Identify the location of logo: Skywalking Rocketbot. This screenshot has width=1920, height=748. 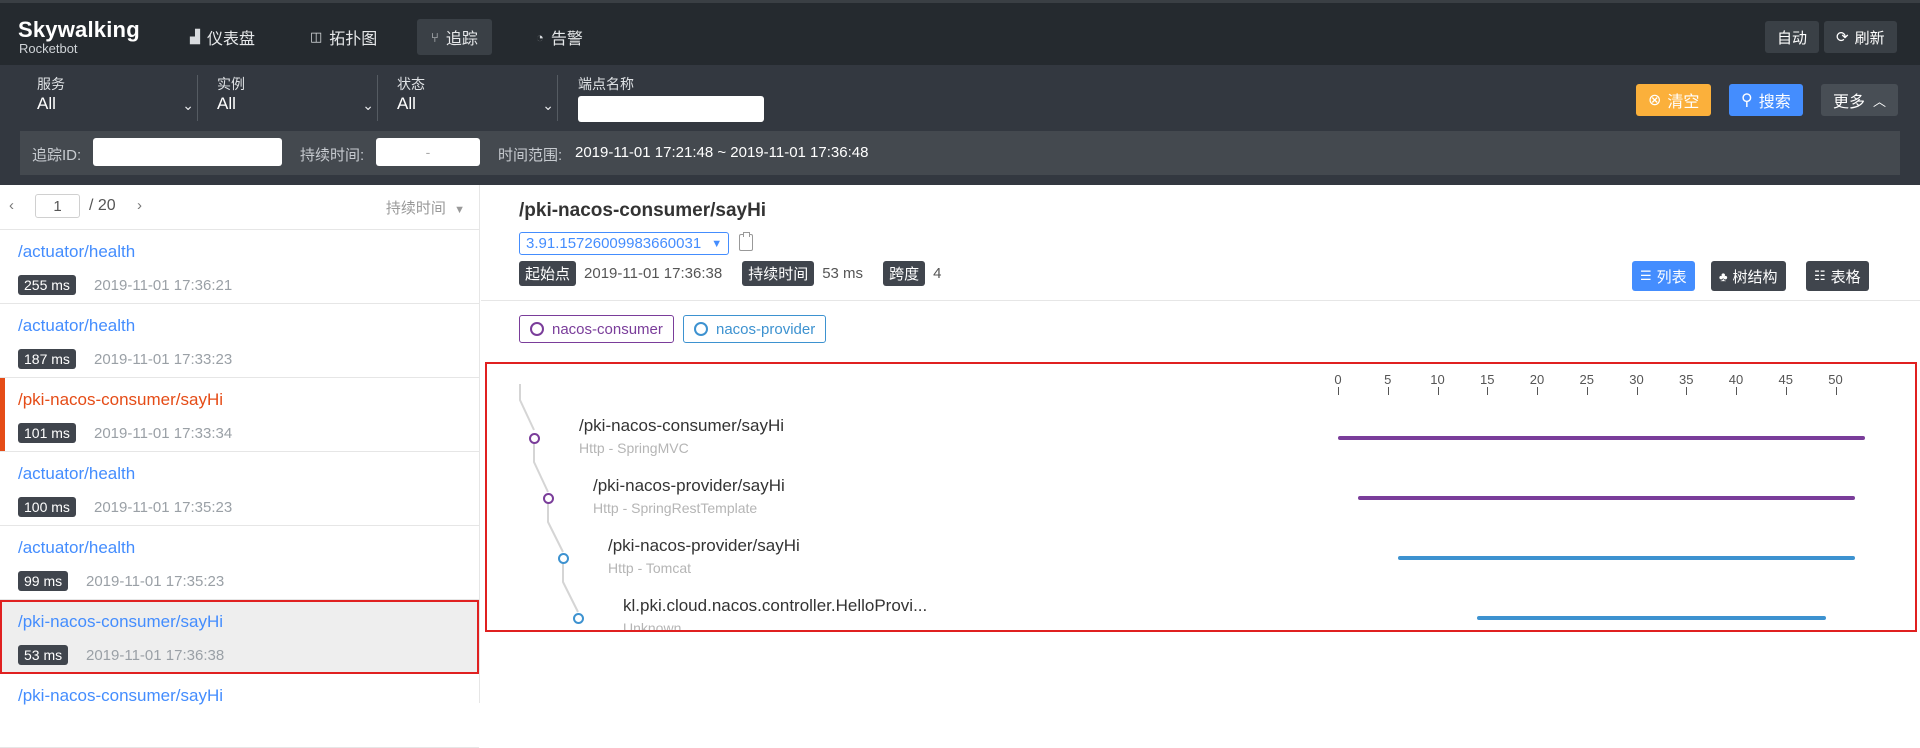
(79, 38).